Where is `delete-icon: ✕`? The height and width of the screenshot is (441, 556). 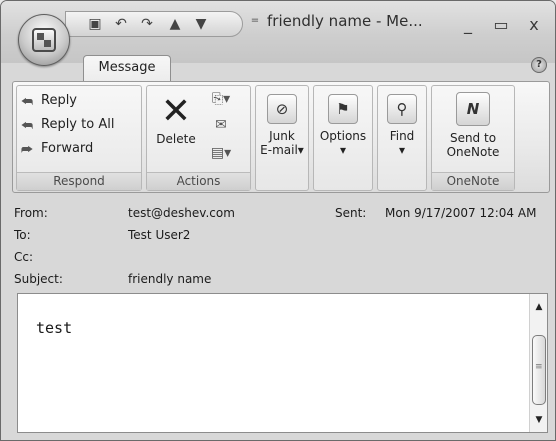 delete-icon: ✕ is located at coordinates (176, 111).